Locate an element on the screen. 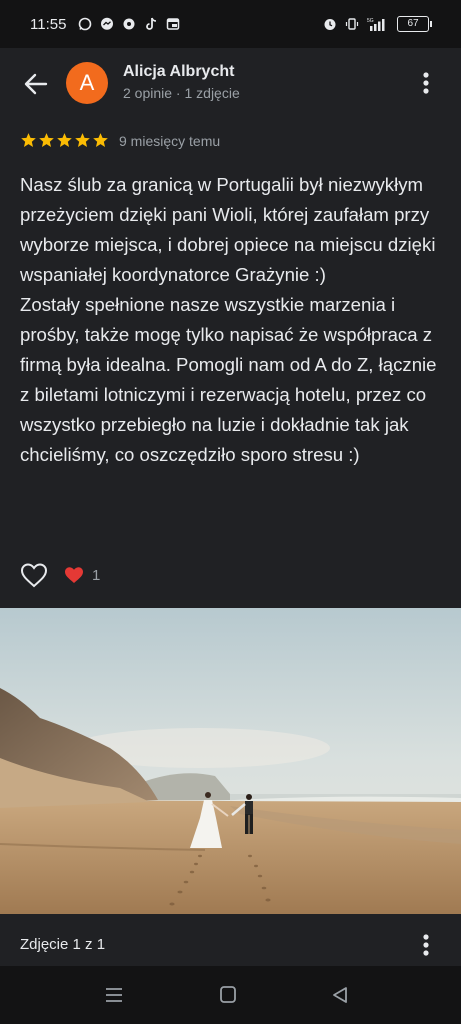 The image size is (461, 1024). status-right: 5G 67 is located at coordinates (377, 24).